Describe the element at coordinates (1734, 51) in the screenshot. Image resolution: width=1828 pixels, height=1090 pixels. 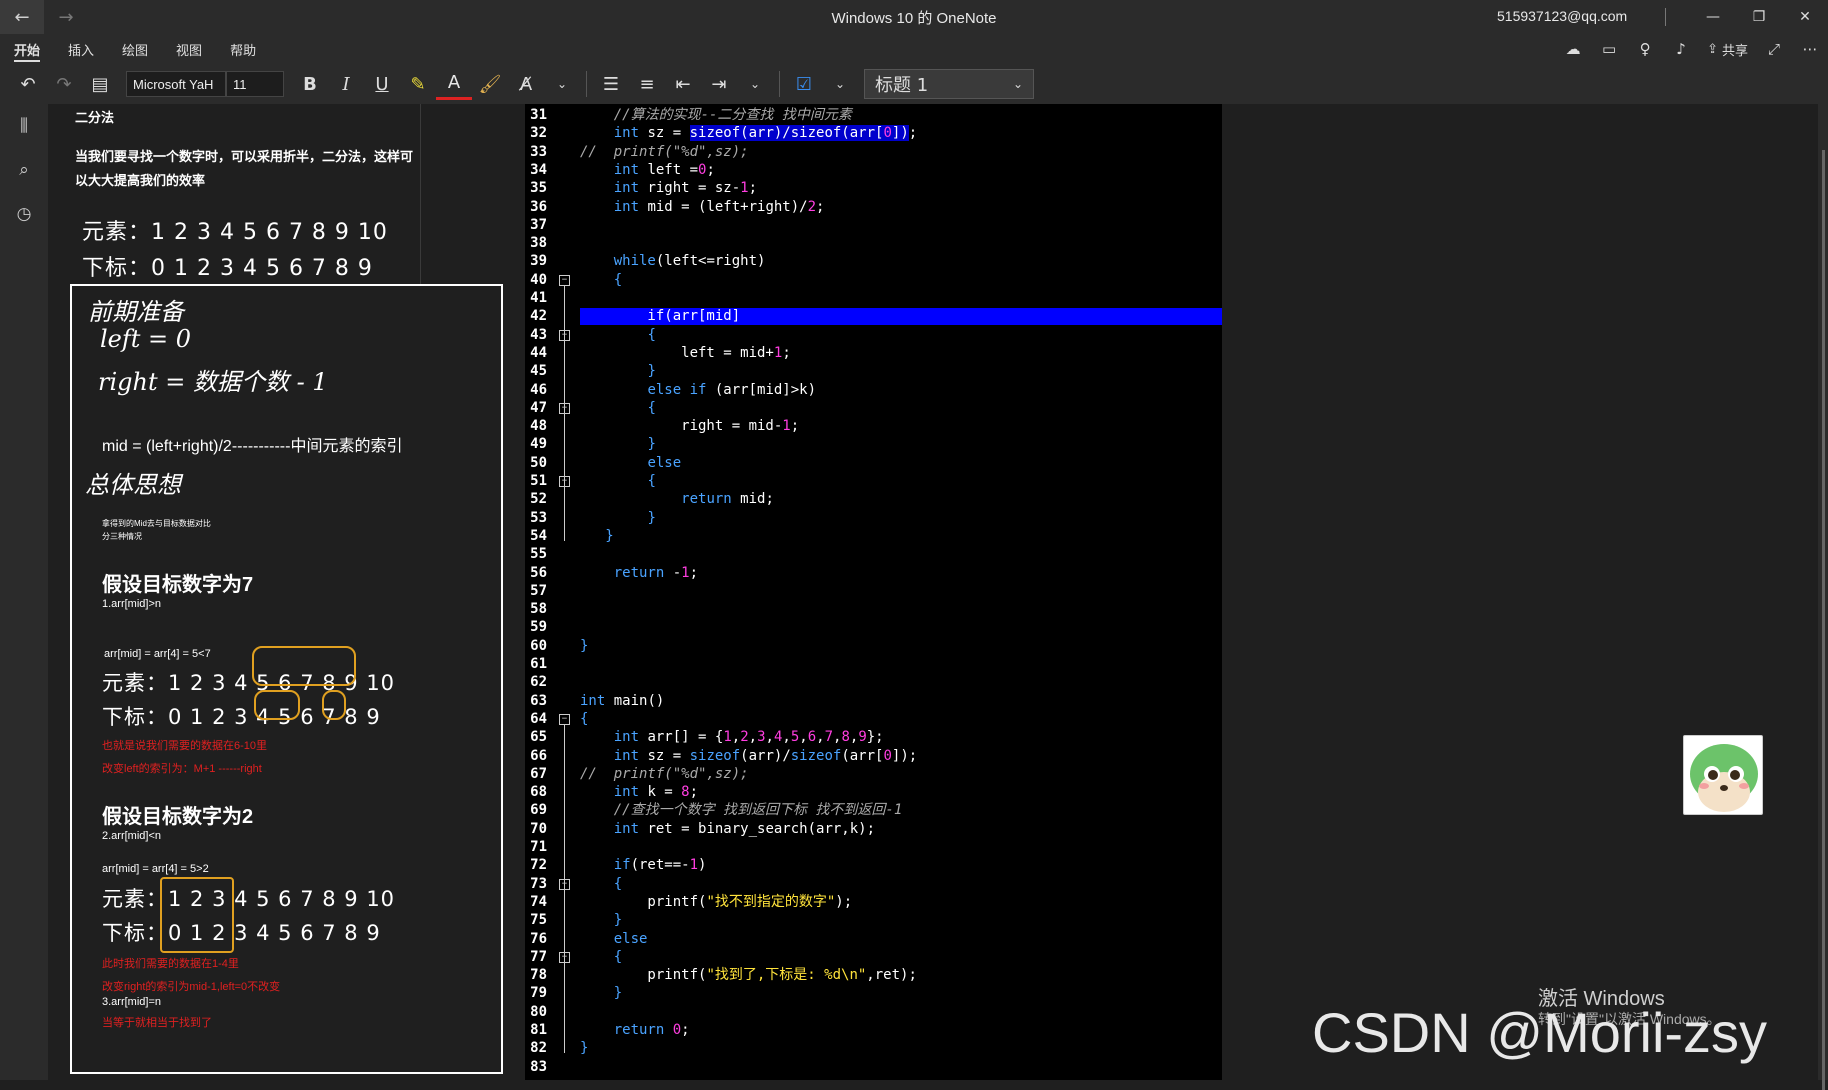
I see `share-label: 共享` at that location.